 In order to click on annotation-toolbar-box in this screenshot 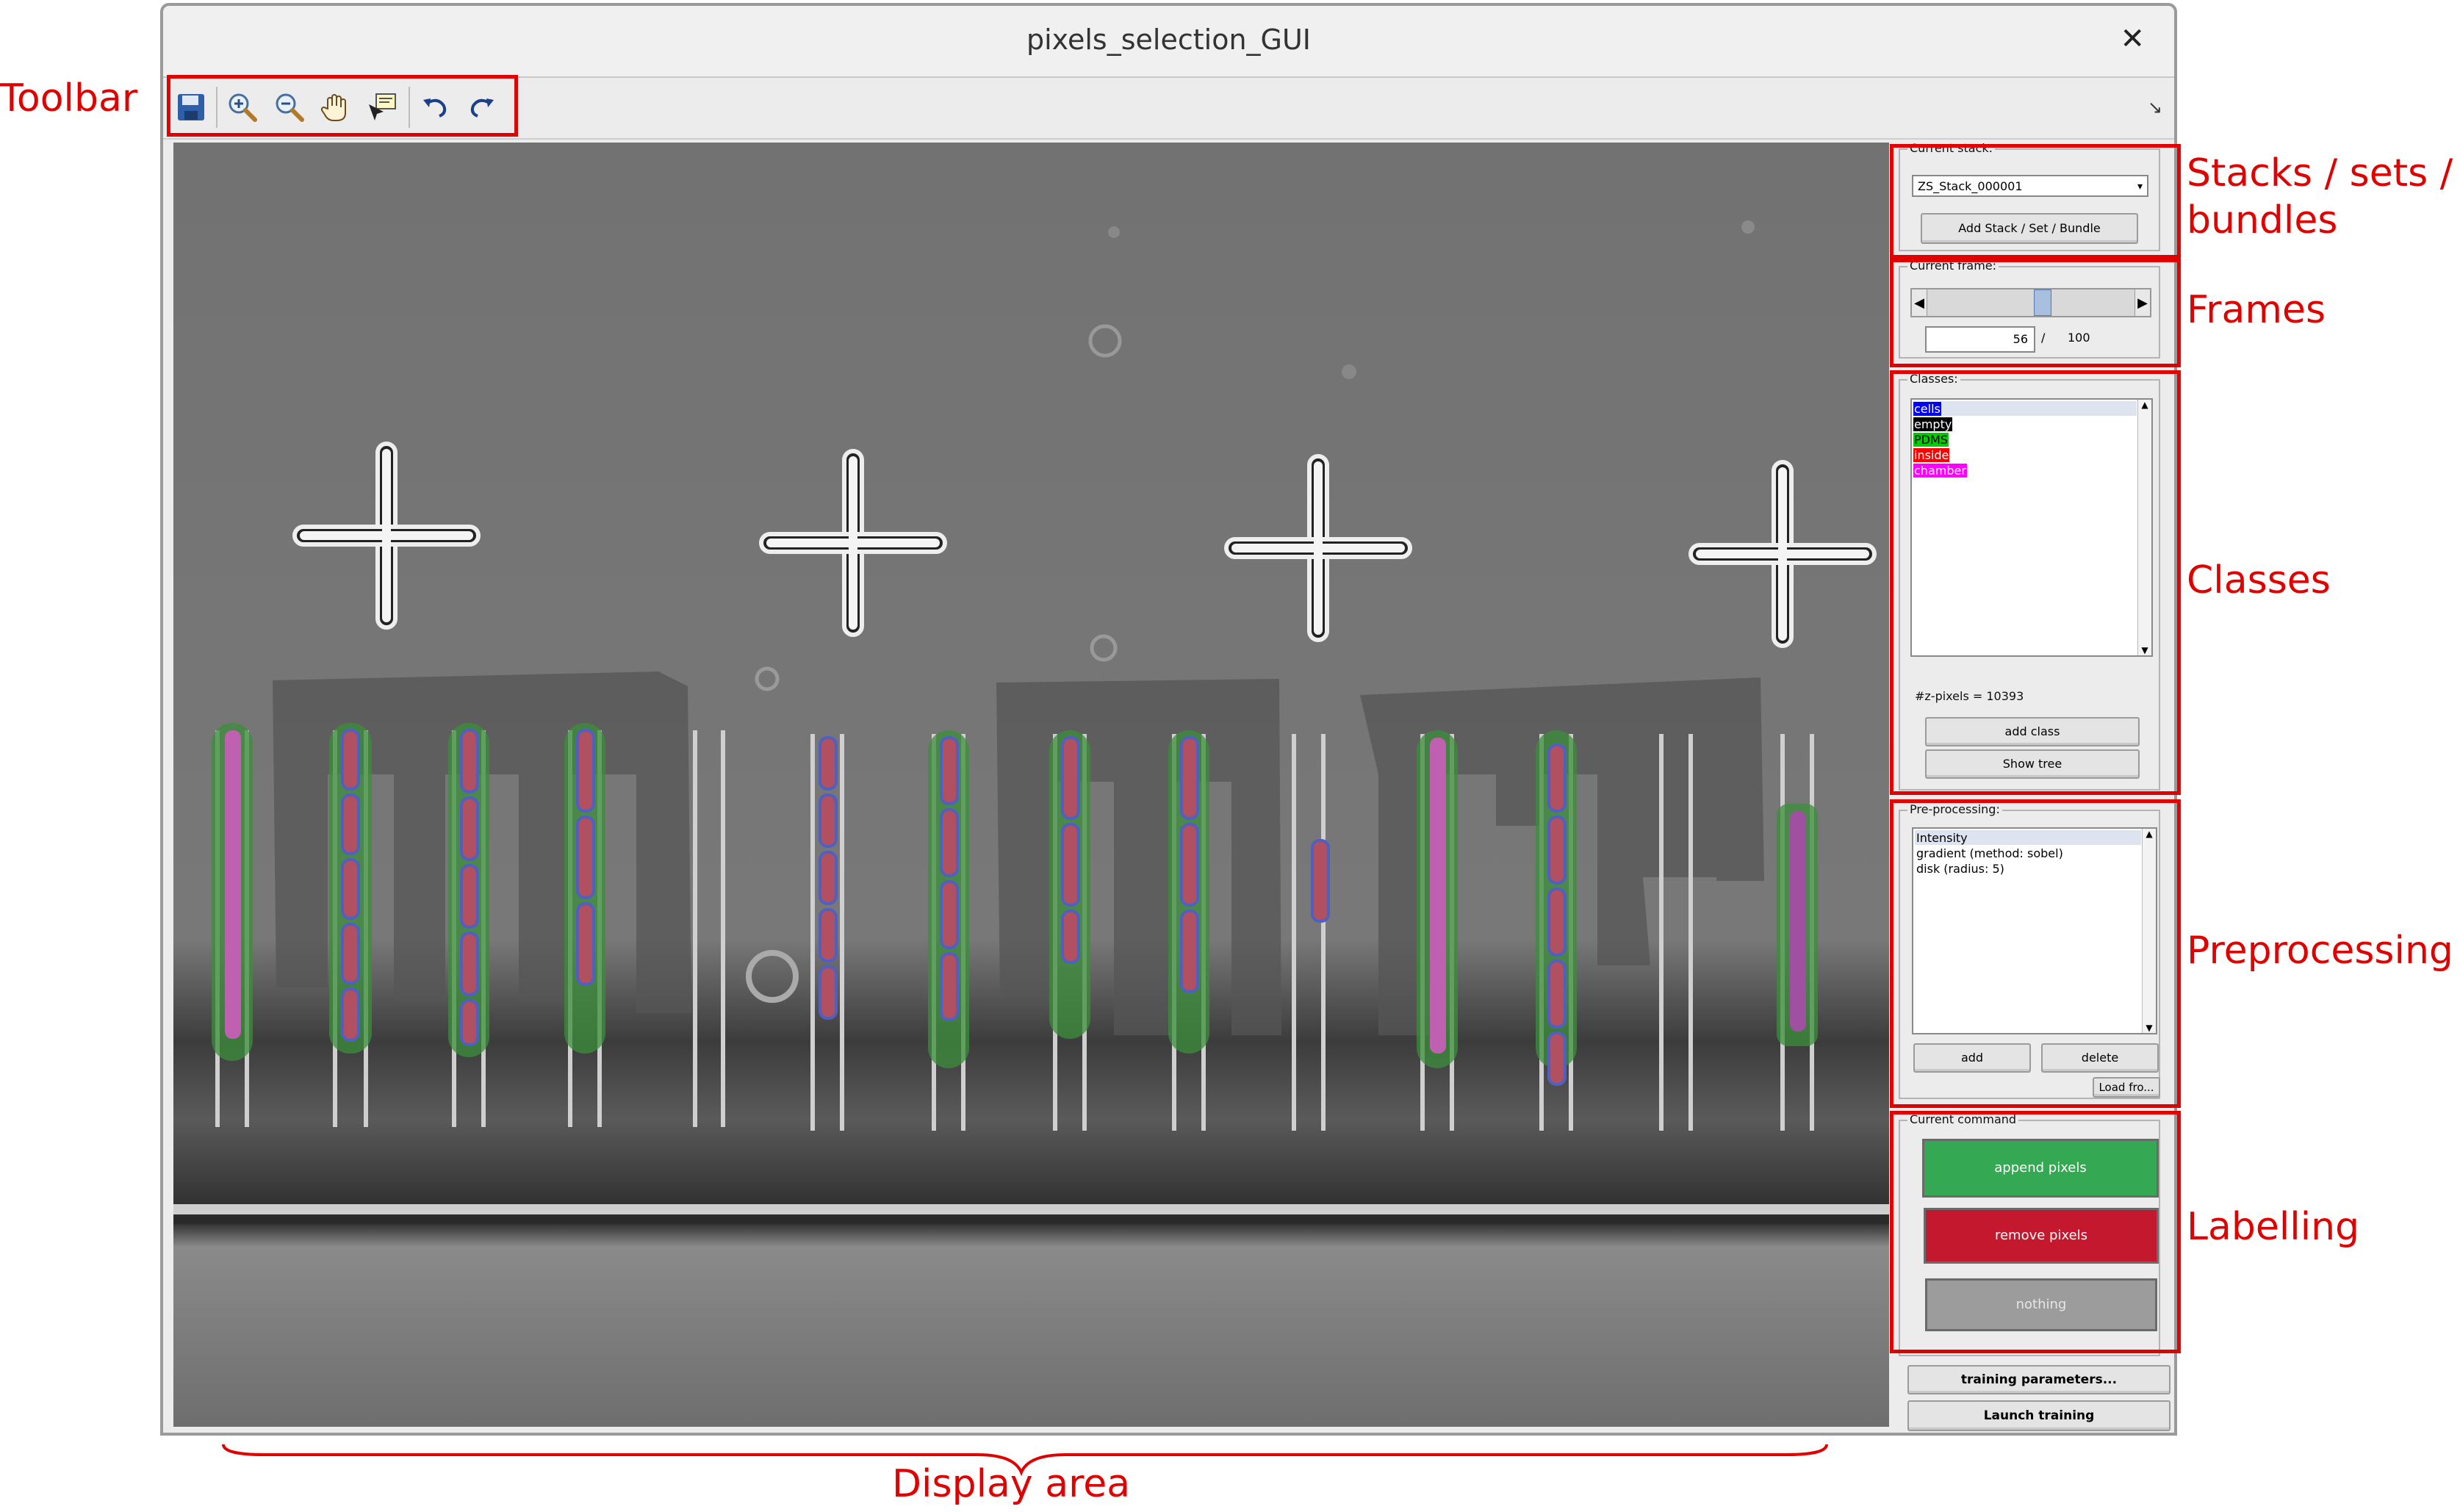, I will do `click(343, 106)`.